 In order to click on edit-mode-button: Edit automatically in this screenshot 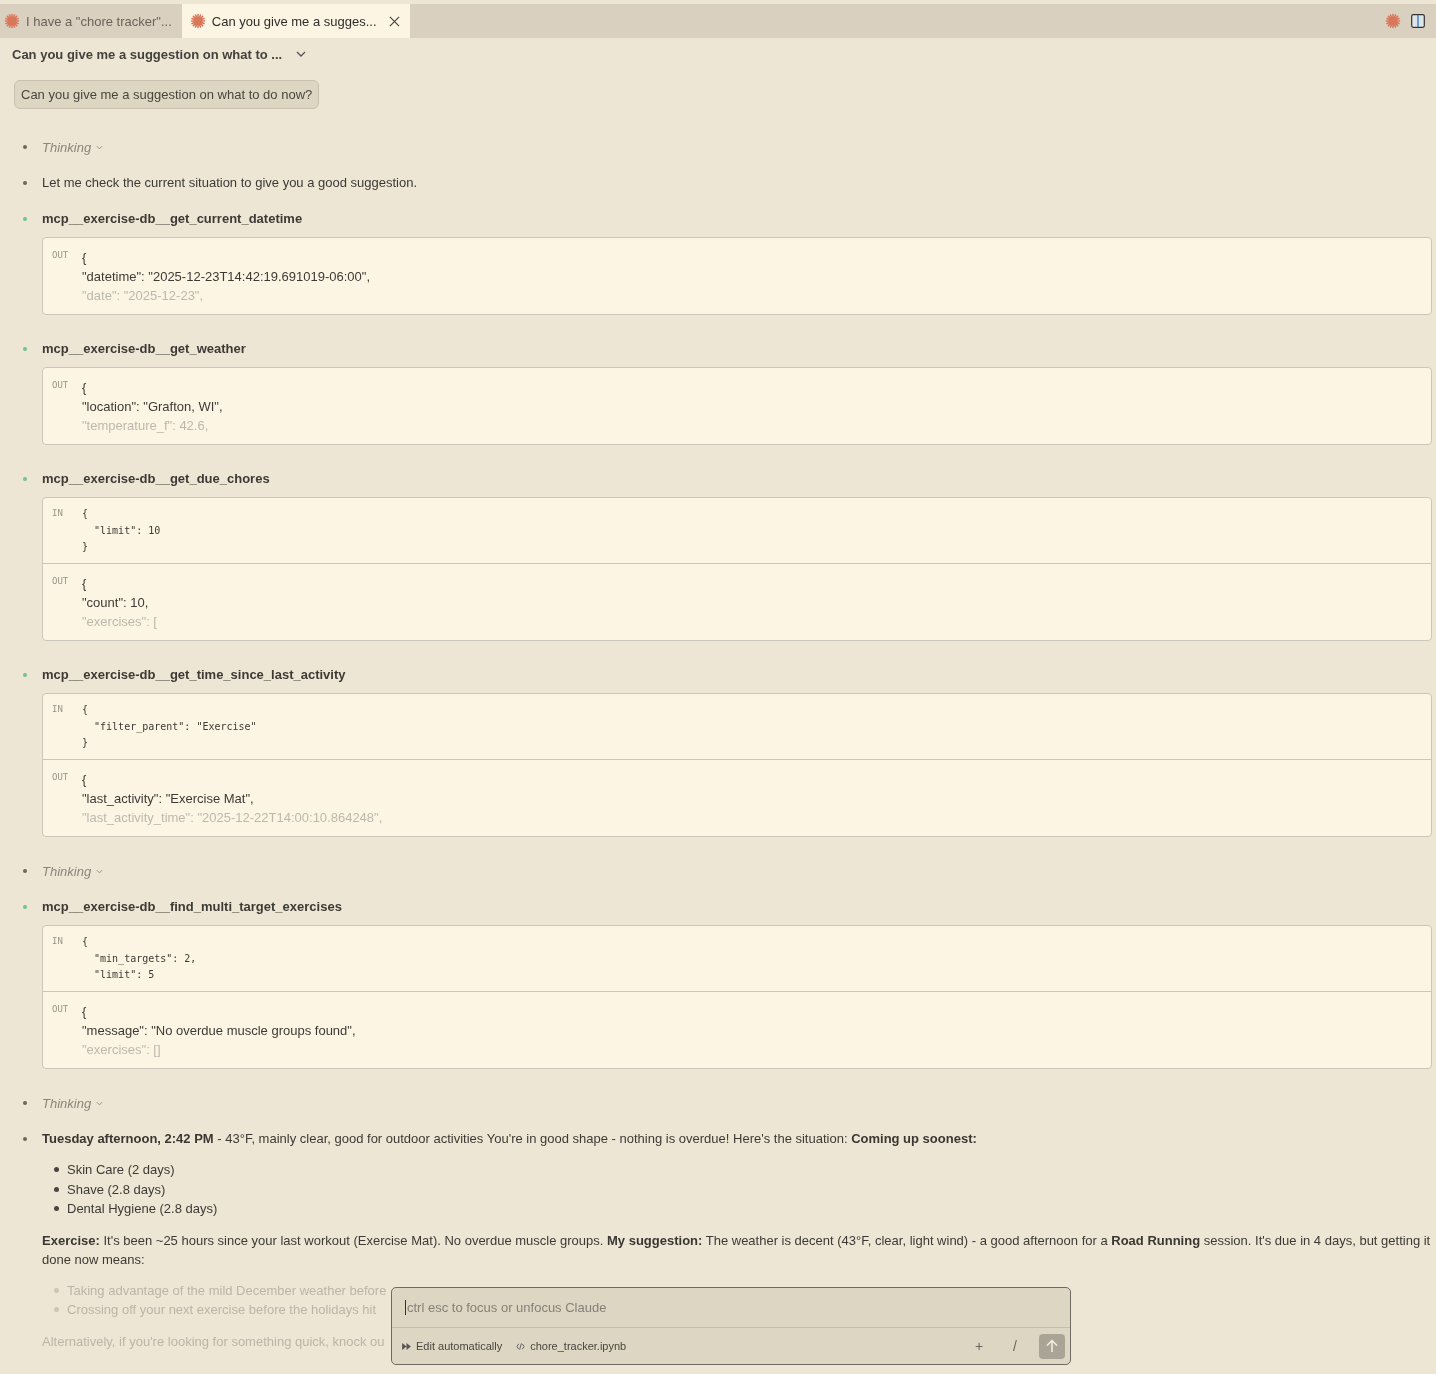, I will do `click(452, 1346)`.